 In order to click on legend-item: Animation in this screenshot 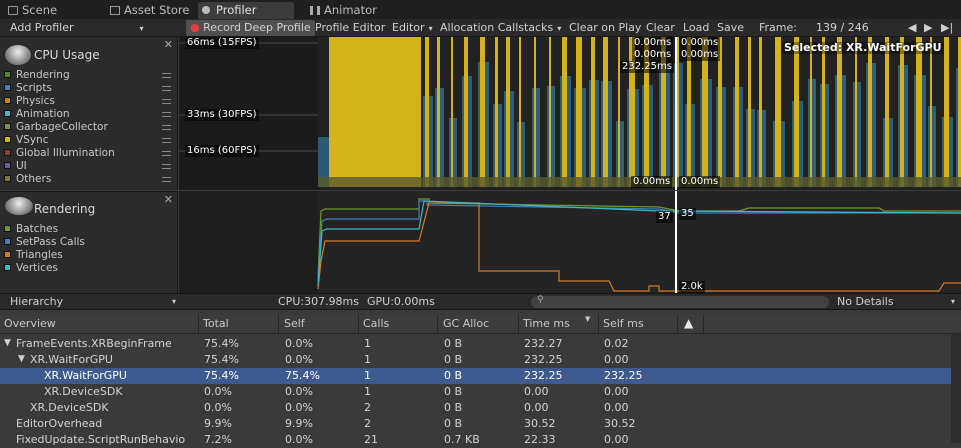, I will do `click(37, 114)`.